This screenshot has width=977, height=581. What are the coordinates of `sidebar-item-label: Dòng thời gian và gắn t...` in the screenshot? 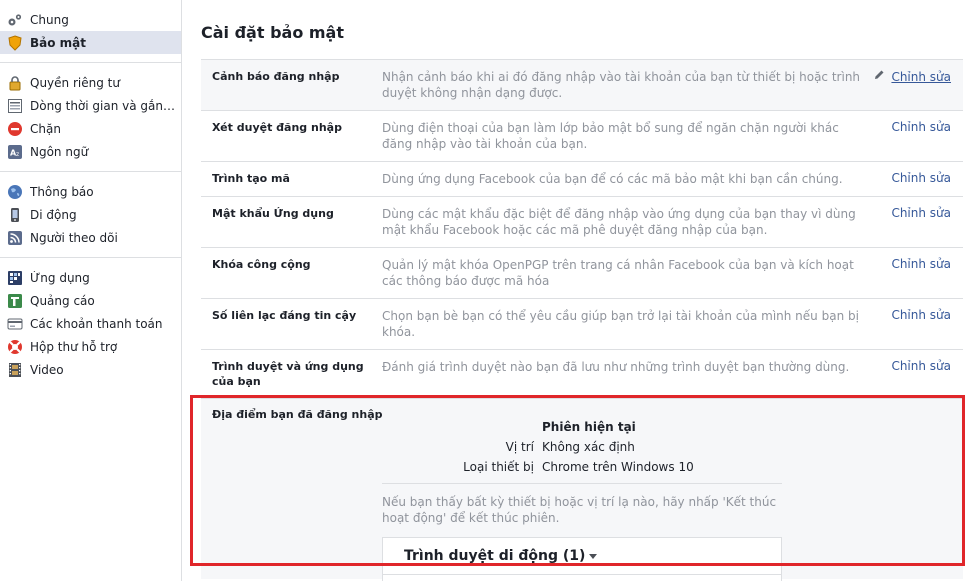 It's located at (102, 105).